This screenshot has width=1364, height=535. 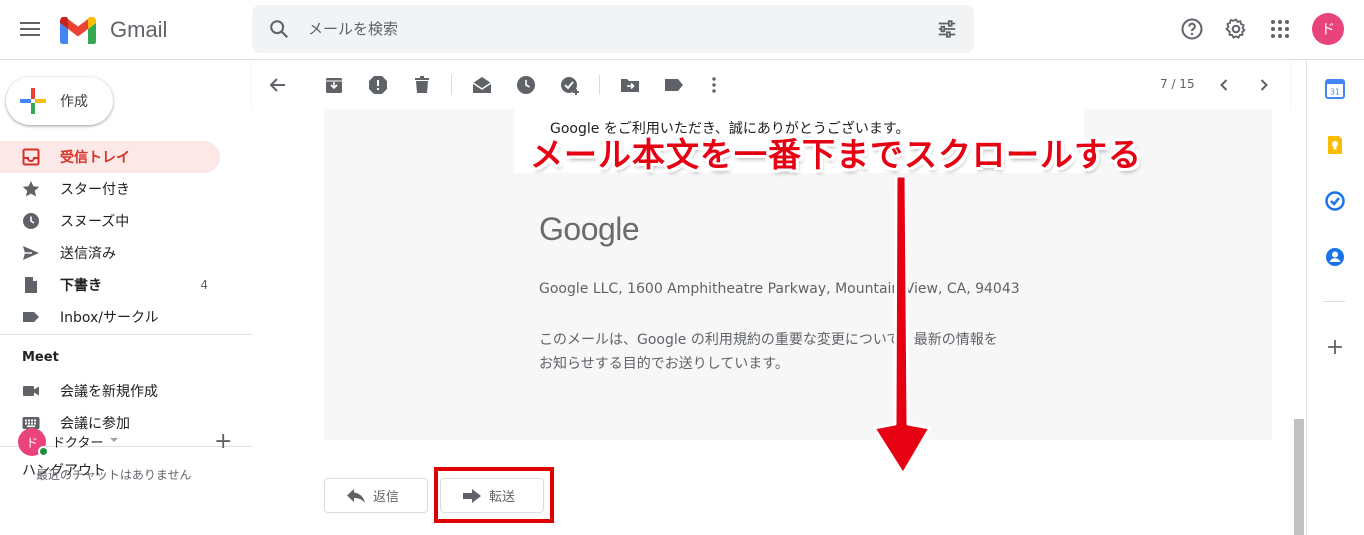 I want to click on sidebar-item-starred: スター付き, so click(x=110, y=189).